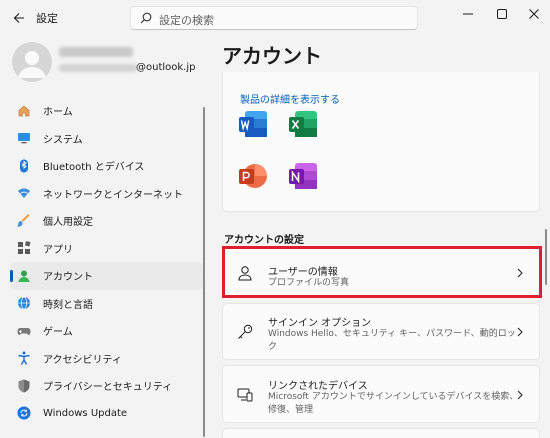 The image size is (550, 438). Describe the element at coordinates (106, 331) in the screenshot. I see `sidebar-item-gaming: ゲーム` at that location.